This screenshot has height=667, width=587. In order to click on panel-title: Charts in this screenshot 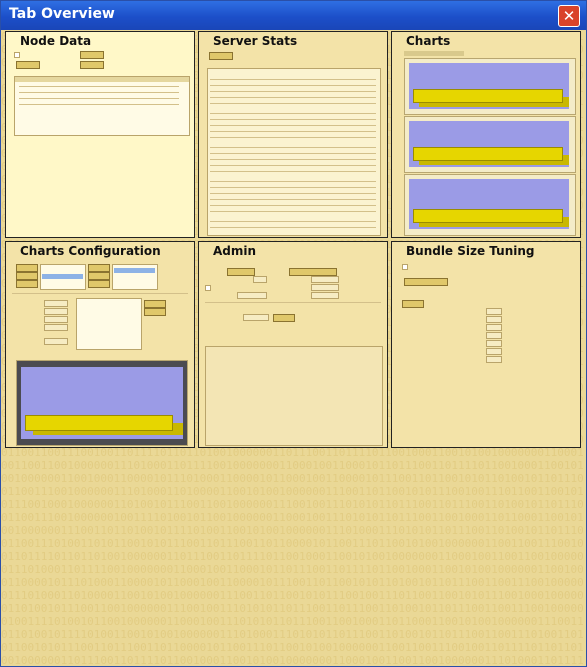, I will do `click(428, 41)`.